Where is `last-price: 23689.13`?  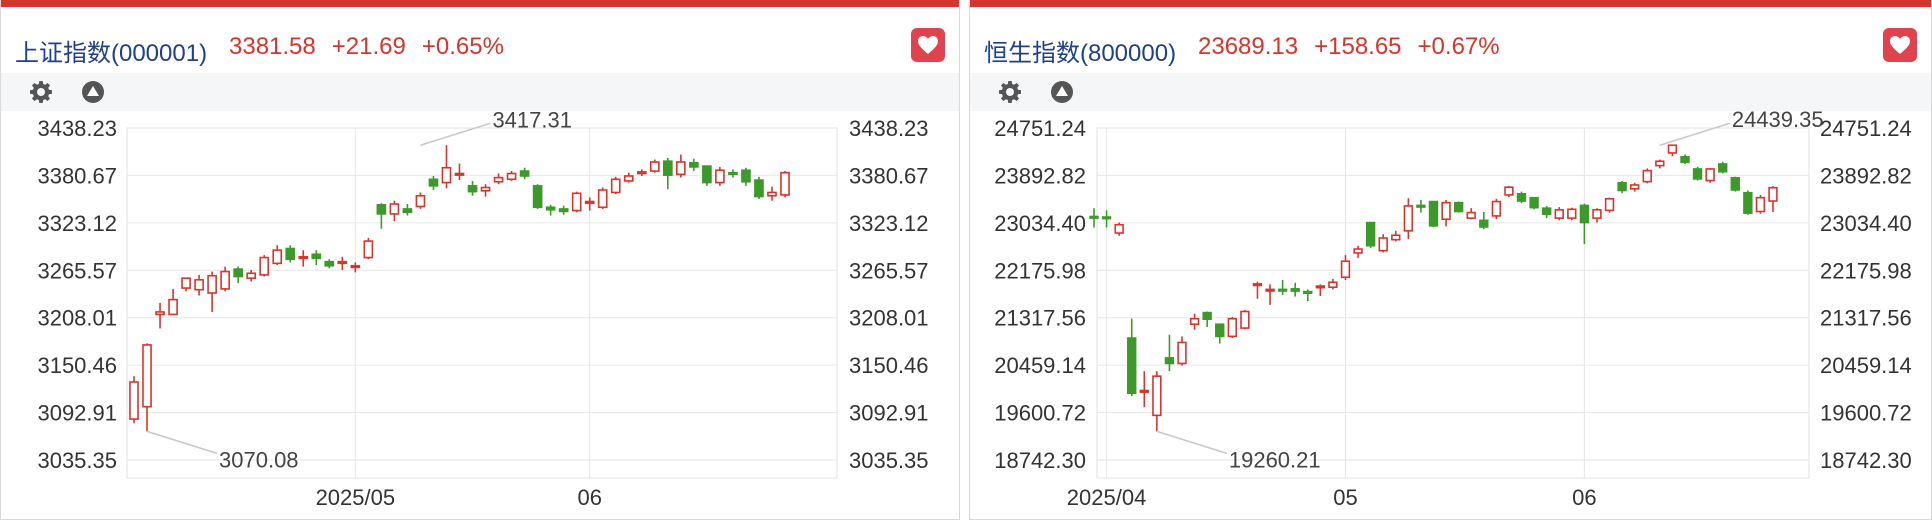
last-price: 23689.13 is located at coordinates (1248, 46).